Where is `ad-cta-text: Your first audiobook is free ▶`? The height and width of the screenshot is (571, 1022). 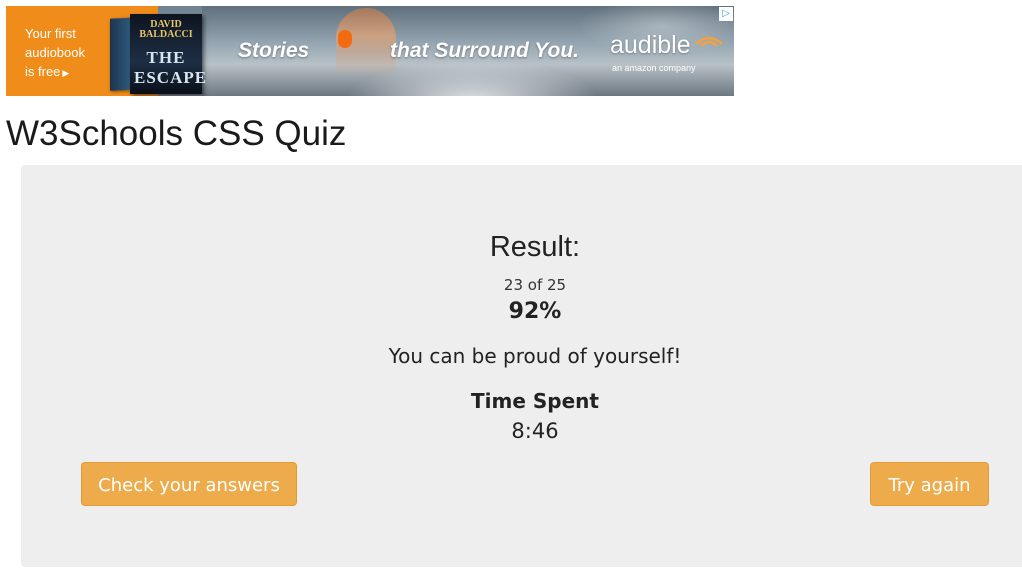
ad-cta-text: Your first audiobook is free ▶ is located at coordinates (55, 53).